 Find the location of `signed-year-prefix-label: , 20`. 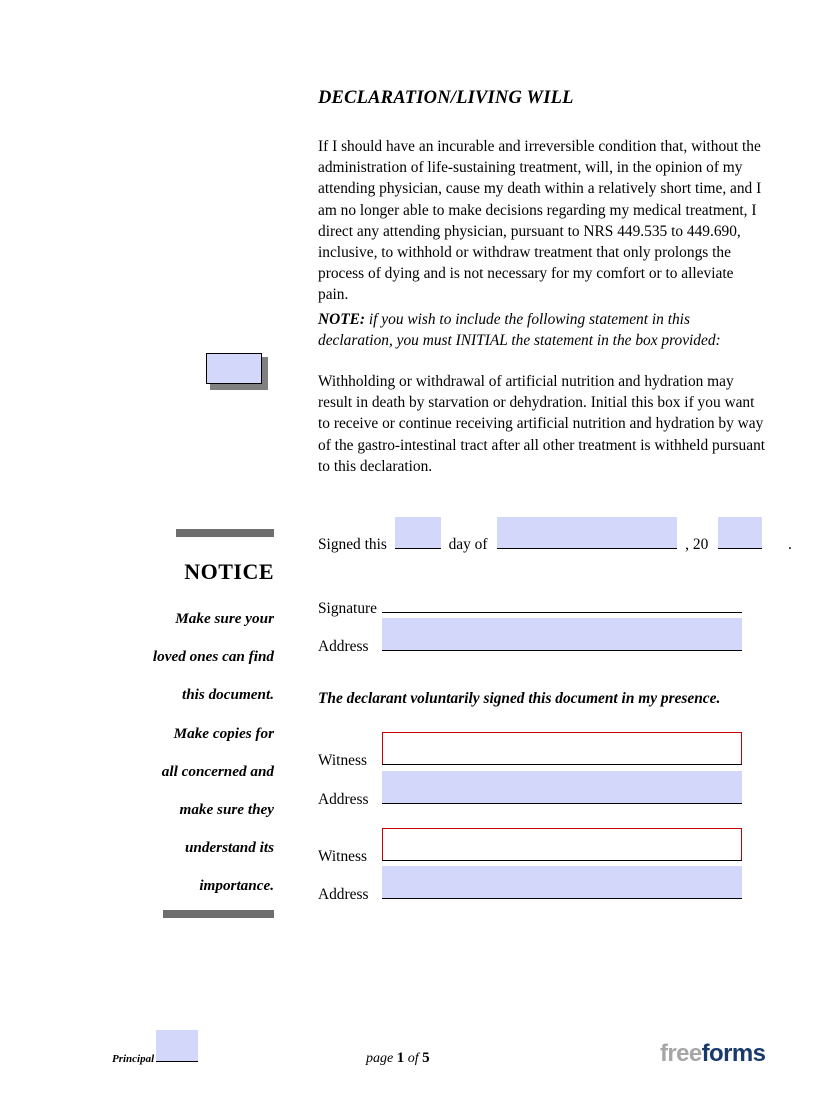

signed-year-prefix-label: , 20 is located at coordinates (697, 544).